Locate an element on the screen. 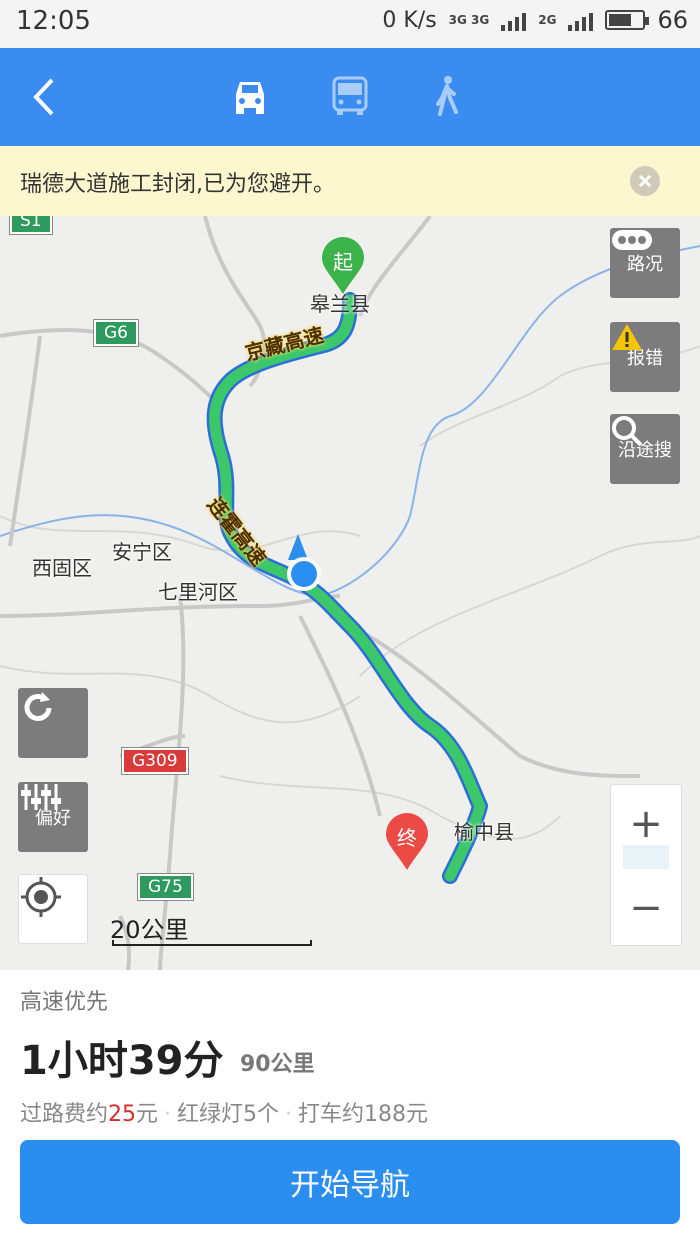 The image size is (700, 1244). taxi-fare: 打车约188元 is located at coordinates (363, 1114).